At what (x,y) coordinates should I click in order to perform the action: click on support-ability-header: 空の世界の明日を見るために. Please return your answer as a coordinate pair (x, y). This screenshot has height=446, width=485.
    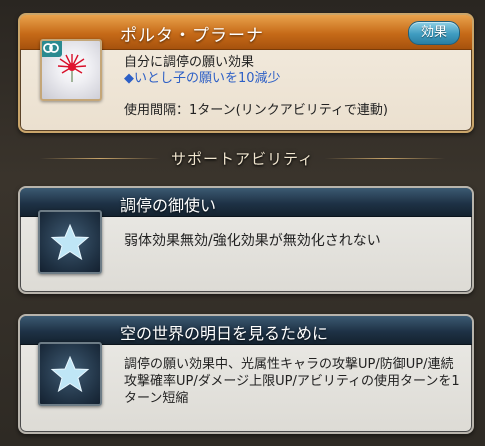
    Looking at the image, I should click on (246, 330).